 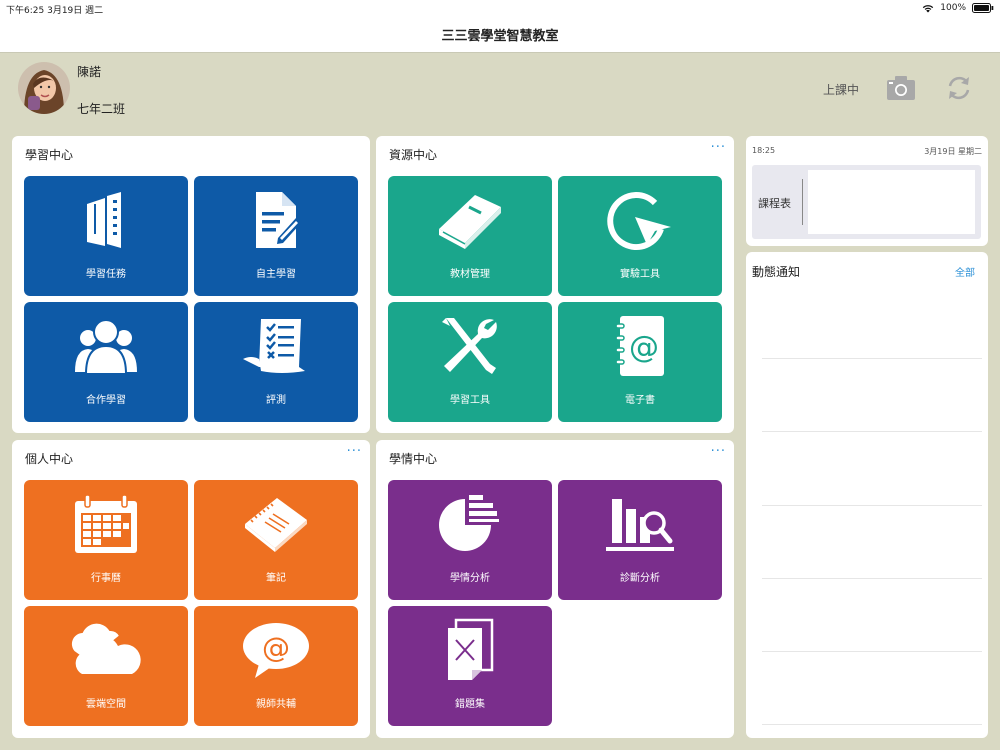 I want to click on tile-cooperative-learning: 合作學習, so click(x=106, y=362).